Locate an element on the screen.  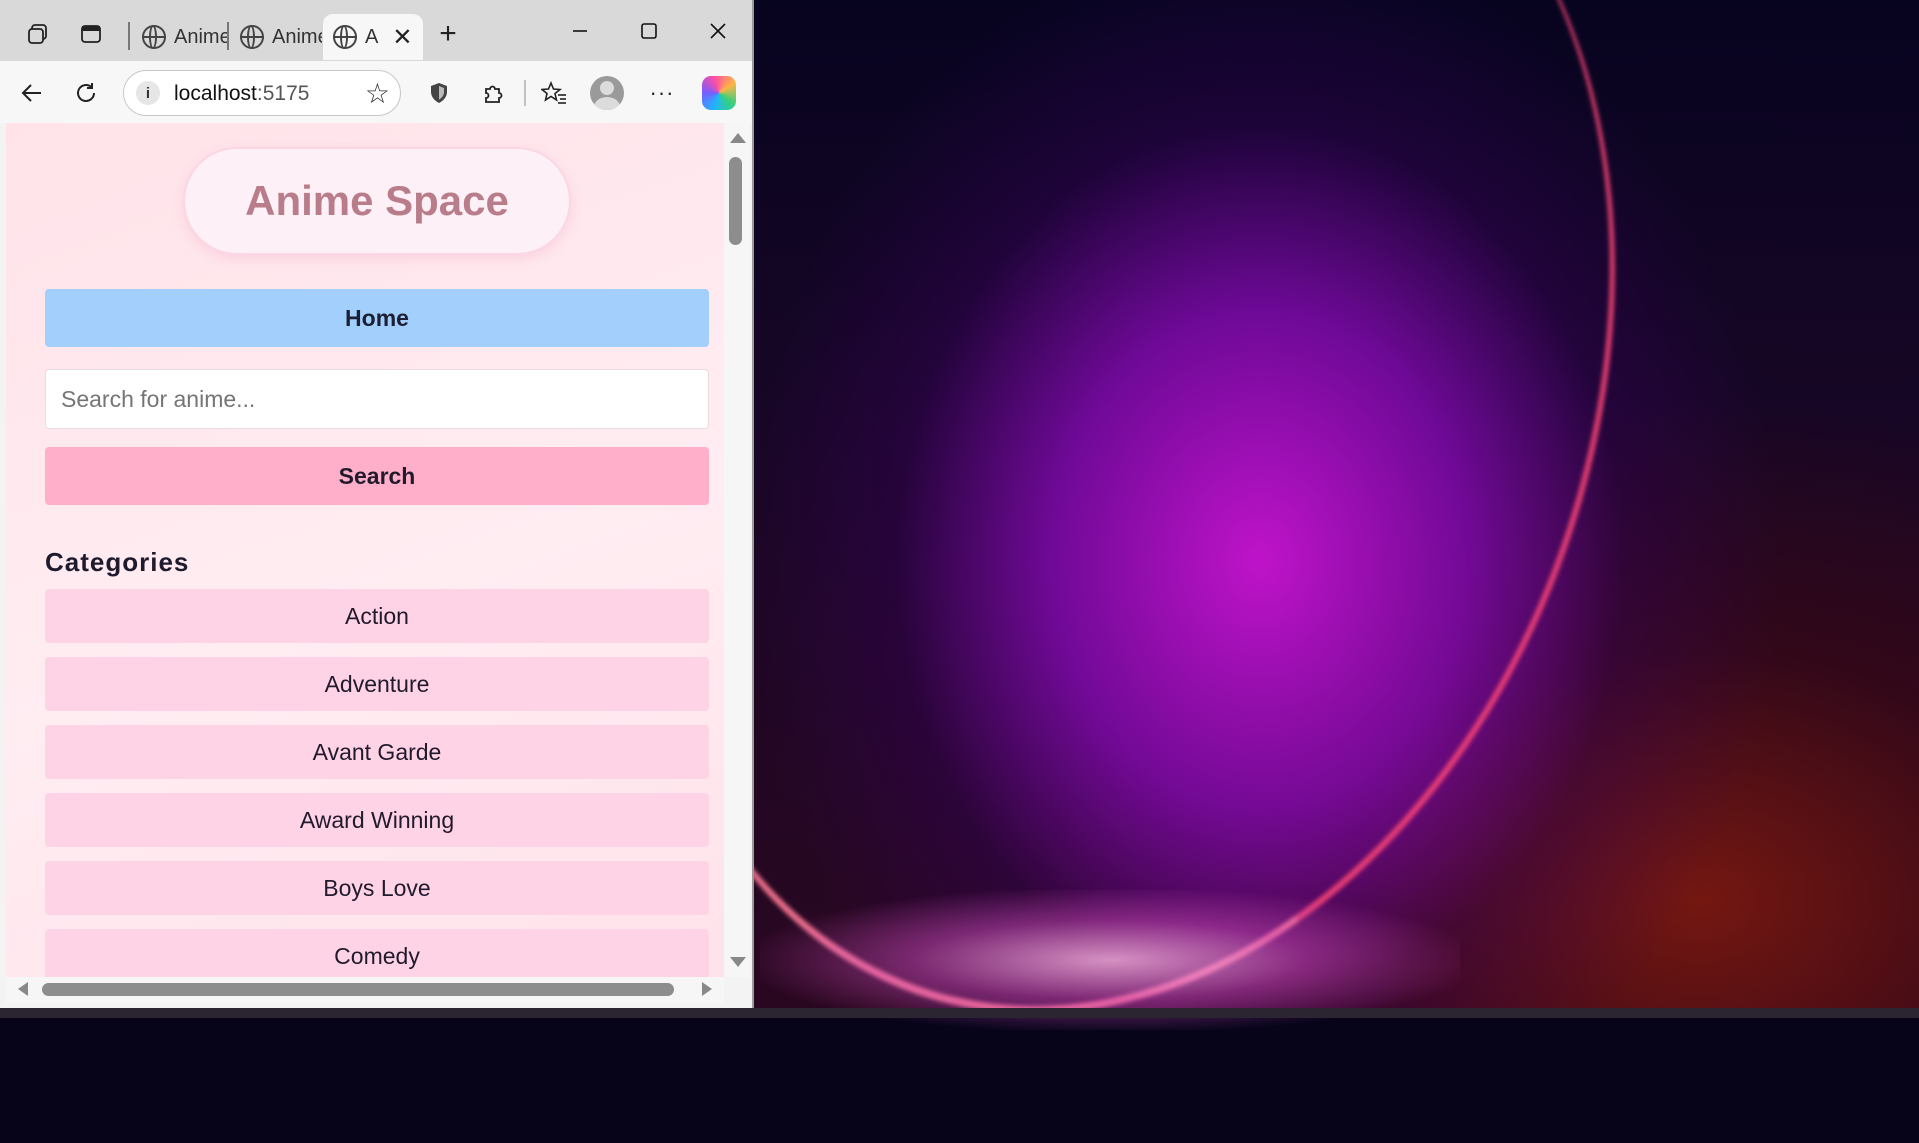
close-tab-icon: ✕ is located at coordinates (402, 37).